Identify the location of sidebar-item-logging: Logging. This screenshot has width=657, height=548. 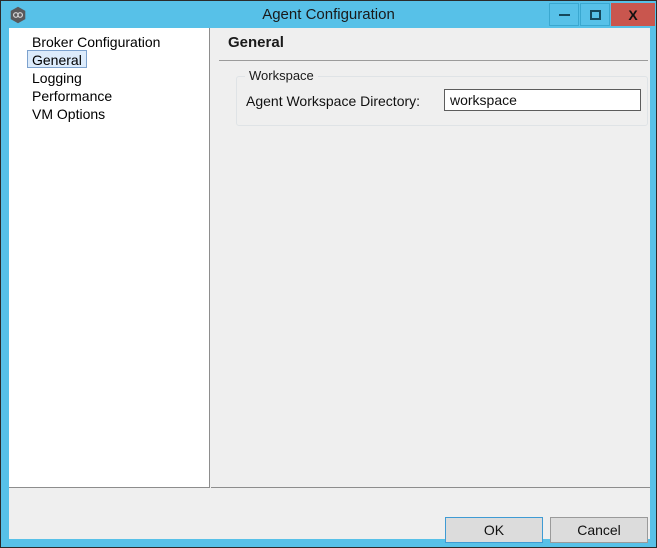
(57, 77).